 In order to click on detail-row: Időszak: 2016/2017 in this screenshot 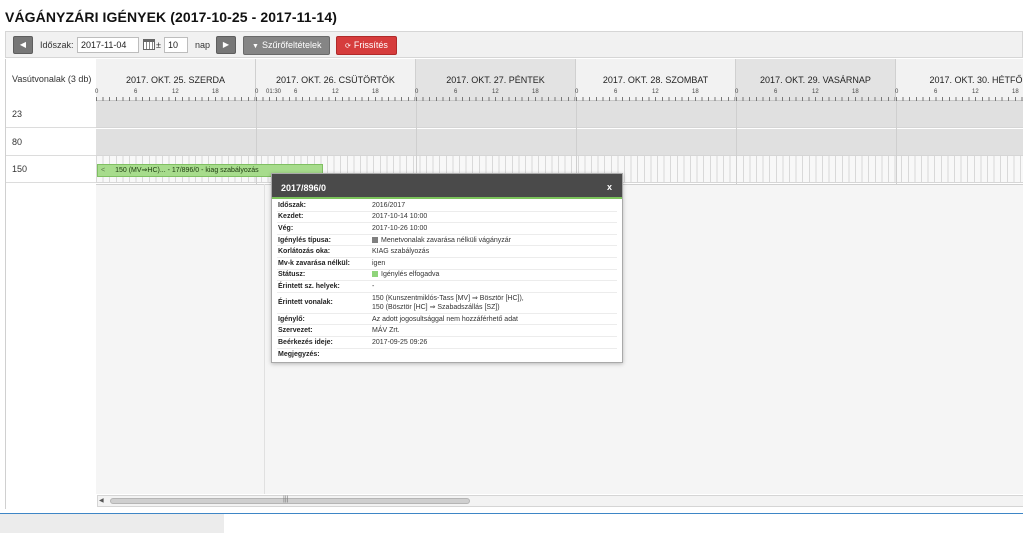, I will do `click(447, 206)`.